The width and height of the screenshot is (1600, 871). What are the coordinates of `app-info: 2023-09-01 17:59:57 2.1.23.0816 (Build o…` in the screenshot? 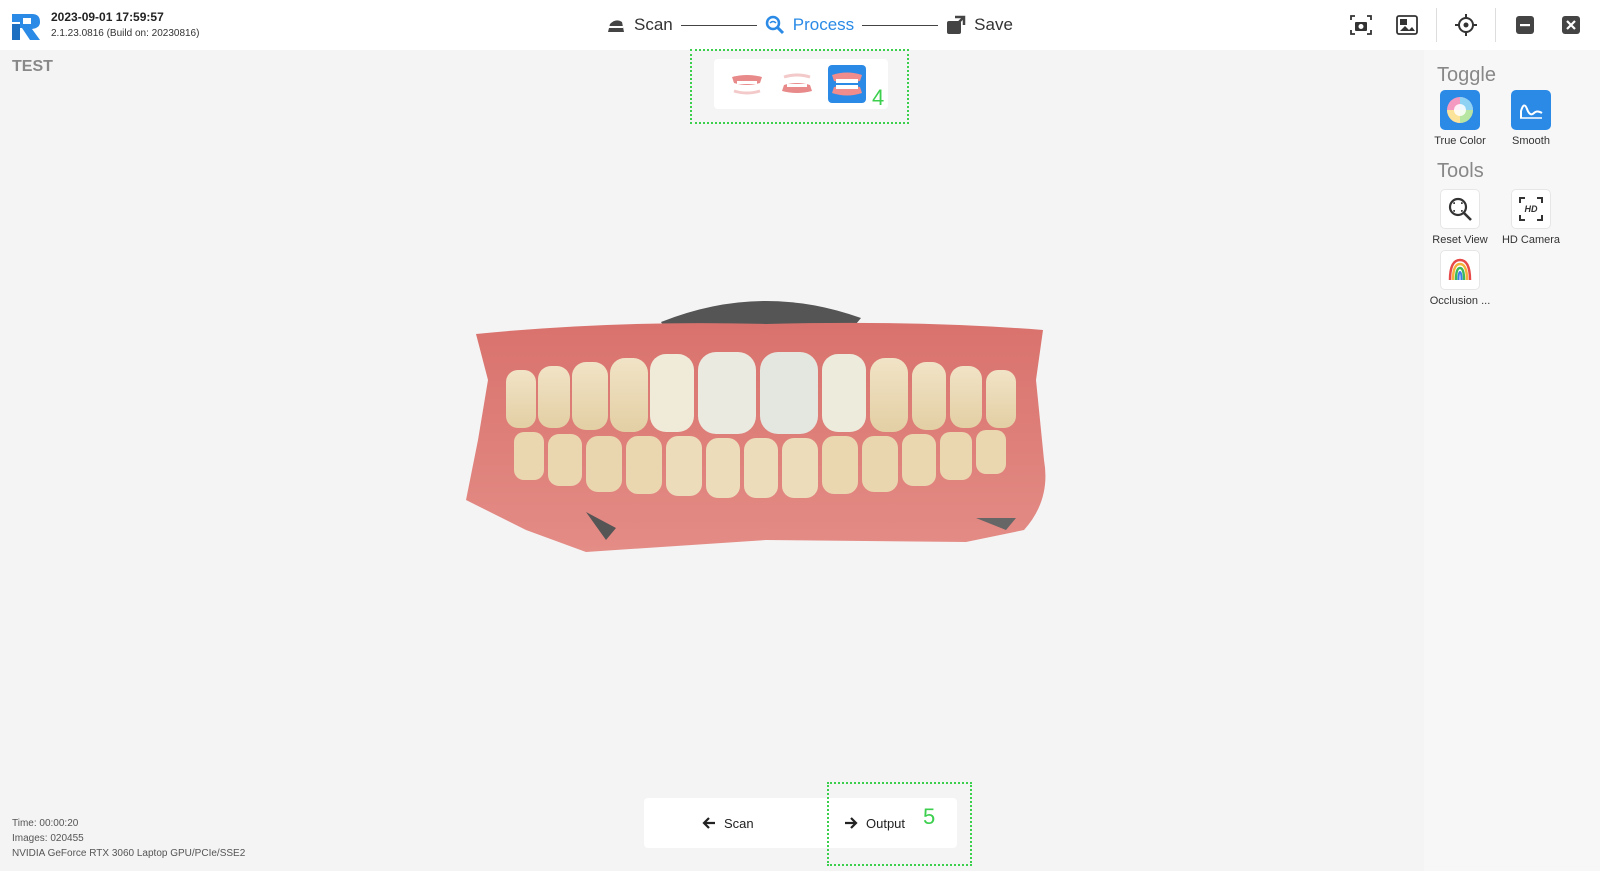 It's located at (125, 24).